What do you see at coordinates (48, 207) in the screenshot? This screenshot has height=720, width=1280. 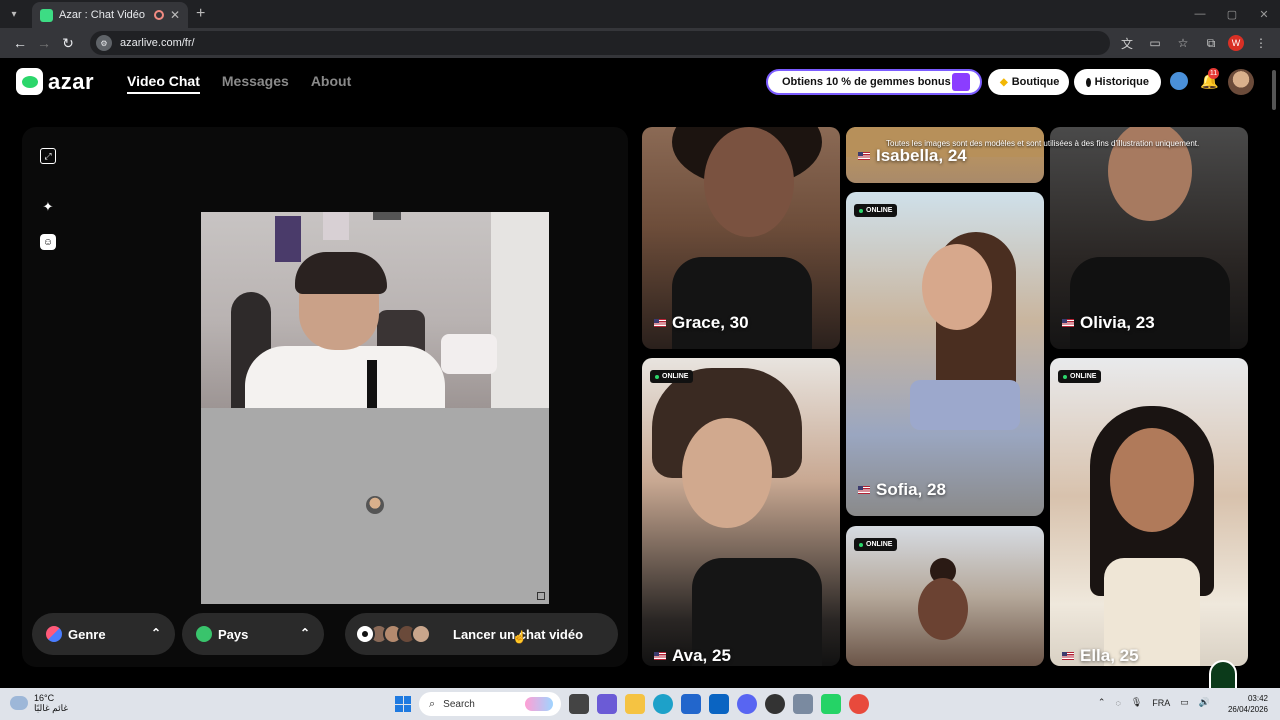 I see `magic-wand-icon: ✦` at bounding box center [48, 207].